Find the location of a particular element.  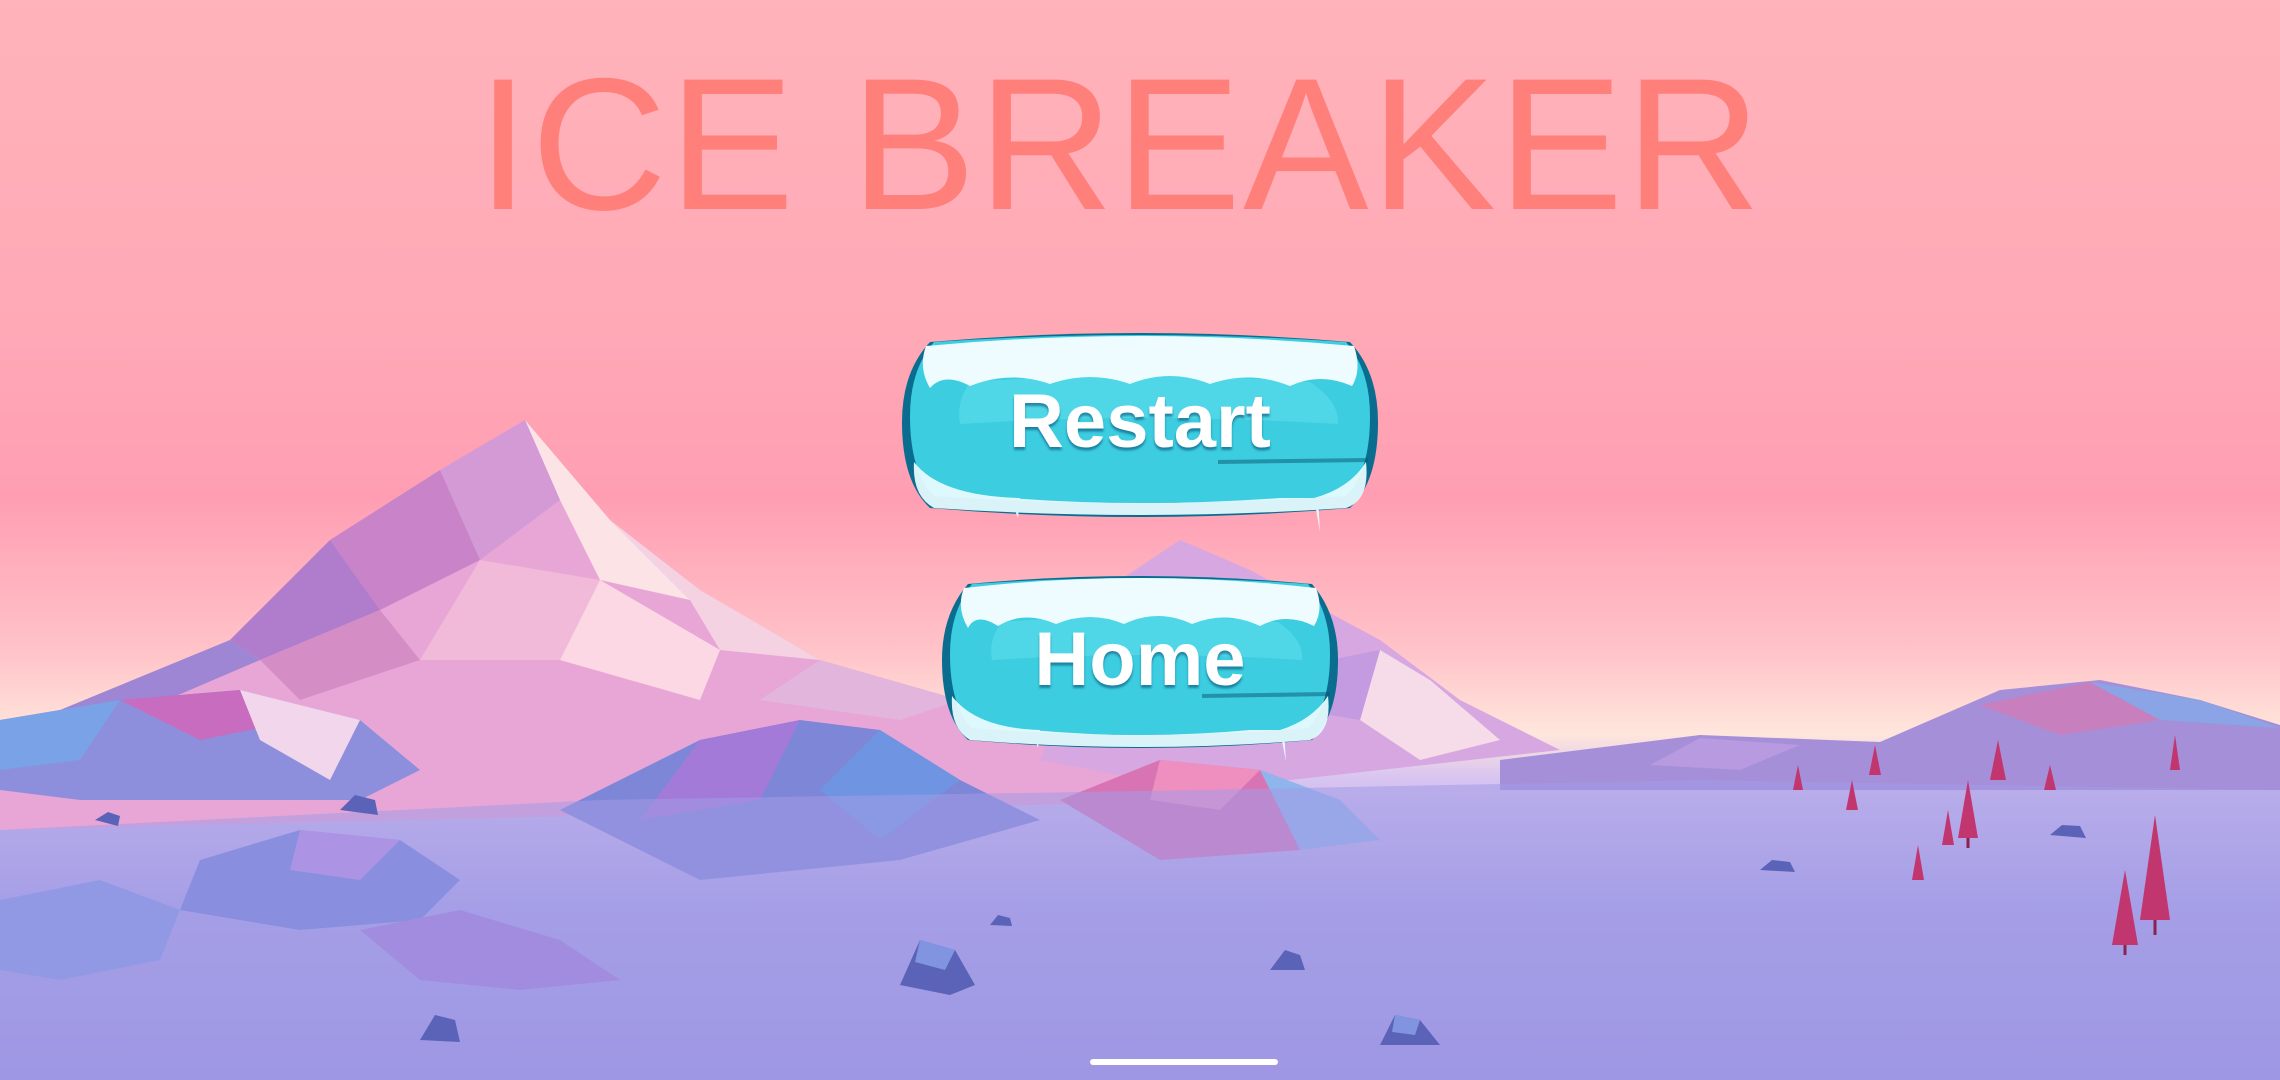

restart-button: Restart is located at coordinates (1140, 426).